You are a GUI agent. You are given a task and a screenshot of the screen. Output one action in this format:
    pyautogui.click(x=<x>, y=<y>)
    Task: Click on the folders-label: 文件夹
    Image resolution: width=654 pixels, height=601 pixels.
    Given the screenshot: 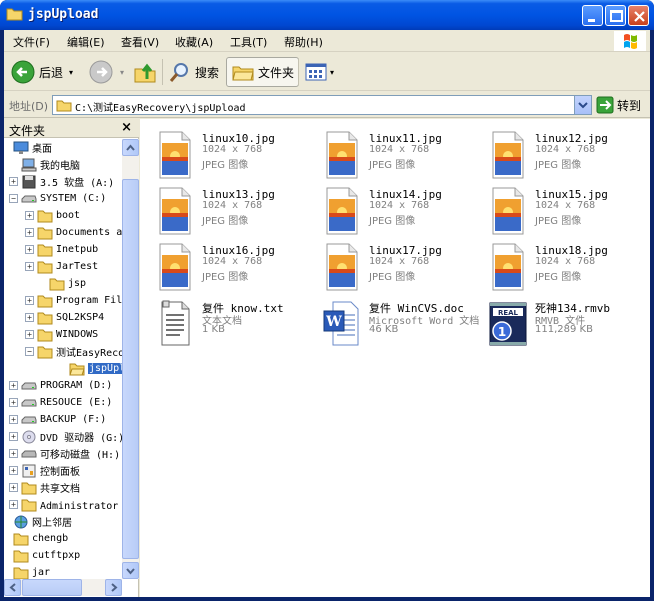 What is the action you would take?
    pyautogui.click(x=276, y=72)
    